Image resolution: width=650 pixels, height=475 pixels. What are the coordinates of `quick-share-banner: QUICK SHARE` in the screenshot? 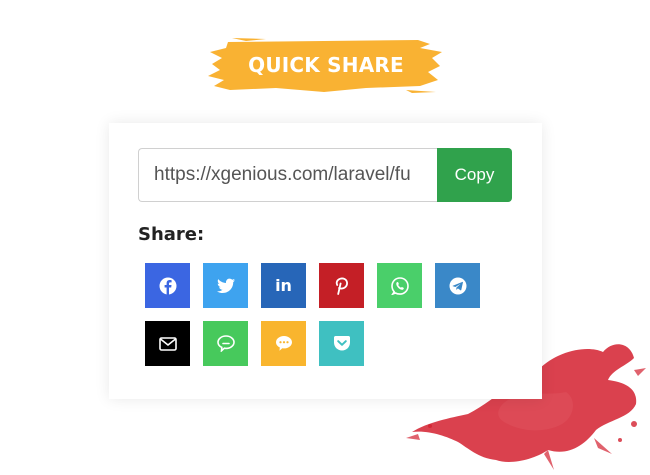 It's located at (326, 66).